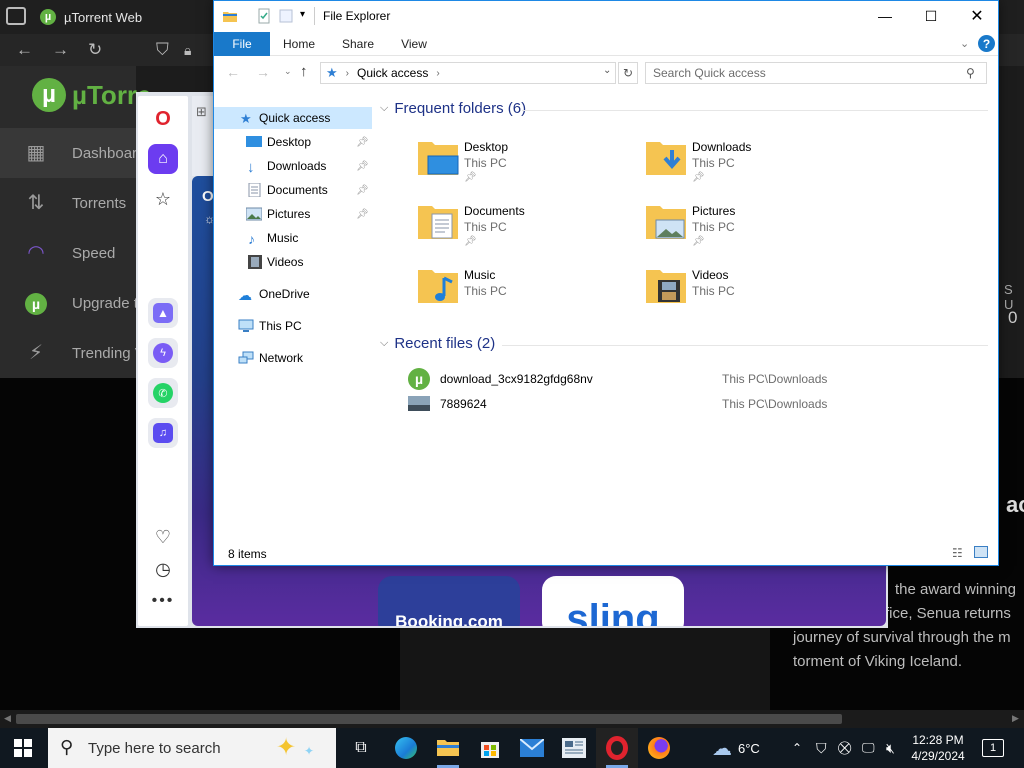  I want to click on folder-pictures: Pictures This PC 📌︎, so click(744, 226).